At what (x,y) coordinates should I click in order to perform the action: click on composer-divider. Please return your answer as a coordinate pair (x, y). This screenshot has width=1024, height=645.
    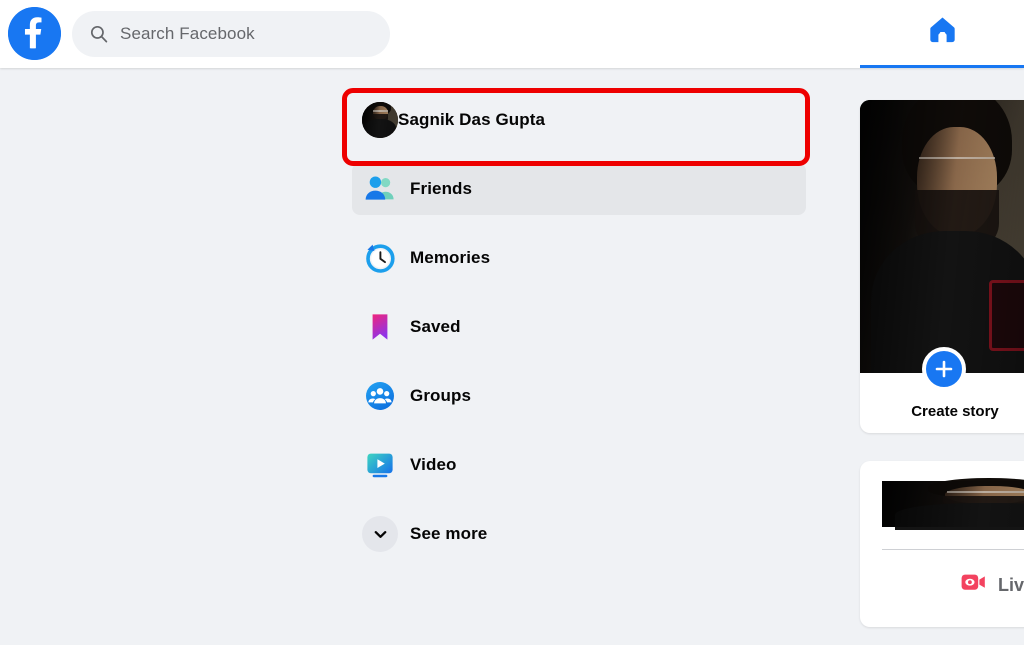
    Looking at the image, I should click on (953, 549).